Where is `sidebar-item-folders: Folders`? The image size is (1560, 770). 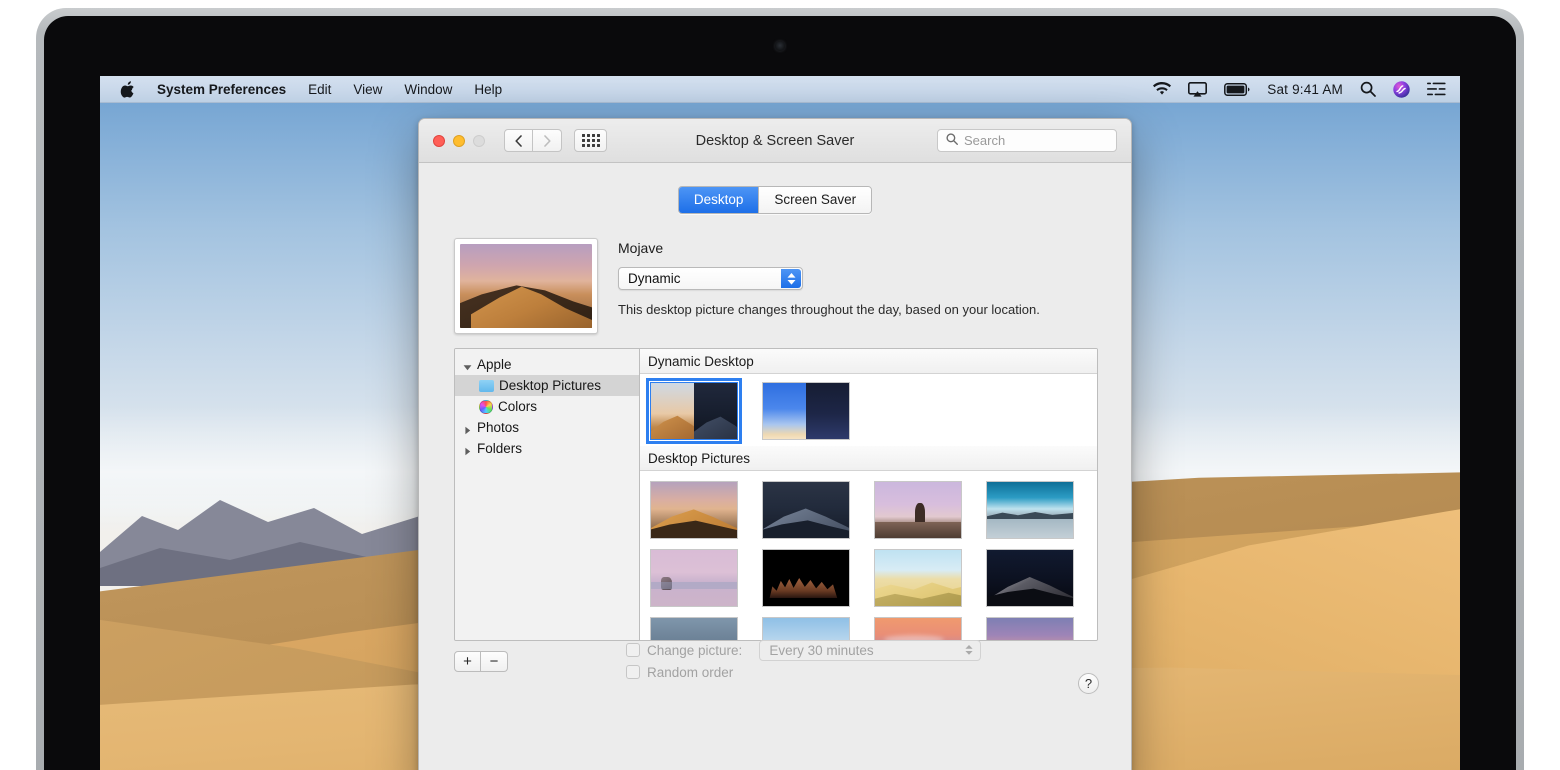
sidebar-item-folders: Folders is located at coordinates (547, 448).